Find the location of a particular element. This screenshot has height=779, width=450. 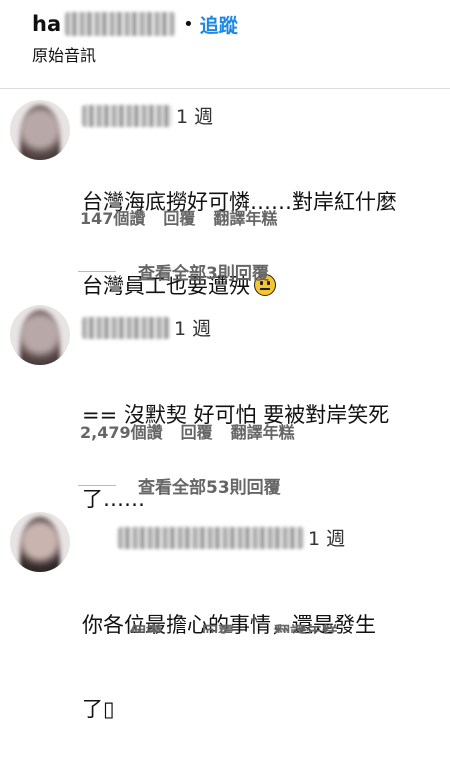

post-header: ha • 追蹤 原始音訊 is located at coordinates (237, 37).